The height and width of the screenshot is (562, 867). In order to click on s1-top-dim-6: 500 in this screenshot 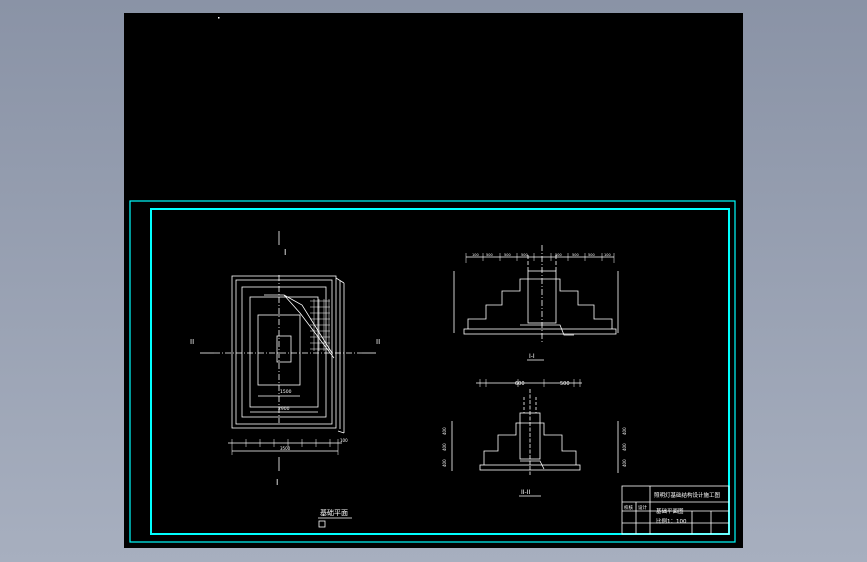, I will do `click(591, 255)`.